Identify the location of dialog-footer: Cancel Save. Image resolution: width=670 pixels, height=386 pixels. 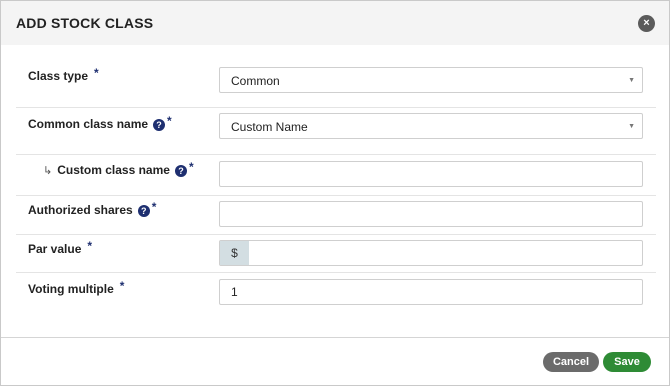
(335, 361).